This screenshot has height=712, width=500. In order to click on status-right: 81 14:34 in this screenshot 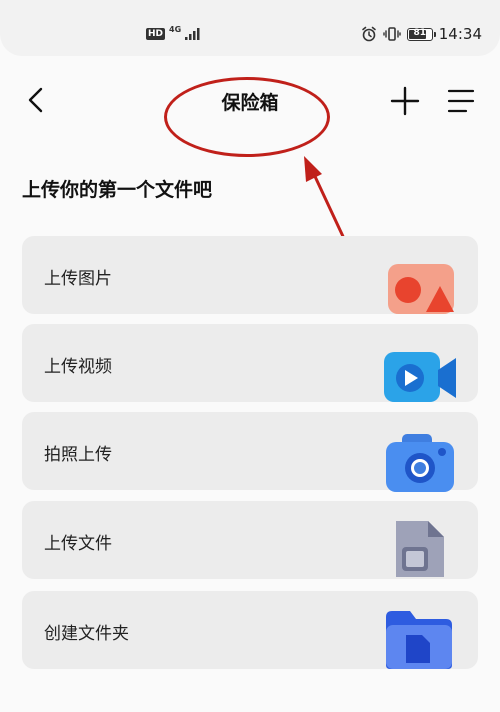, I will do `click(421, 34)`.